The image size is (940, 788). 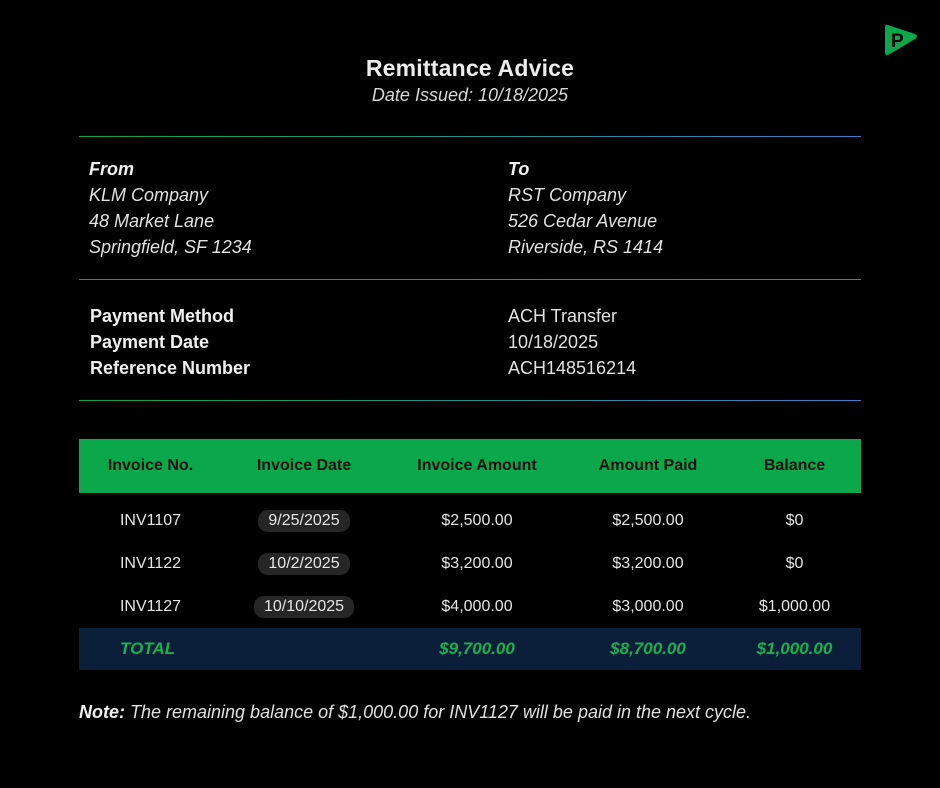 I want to click on invoice-date-pill: 9/25/2025, so click(x=304, y=520).